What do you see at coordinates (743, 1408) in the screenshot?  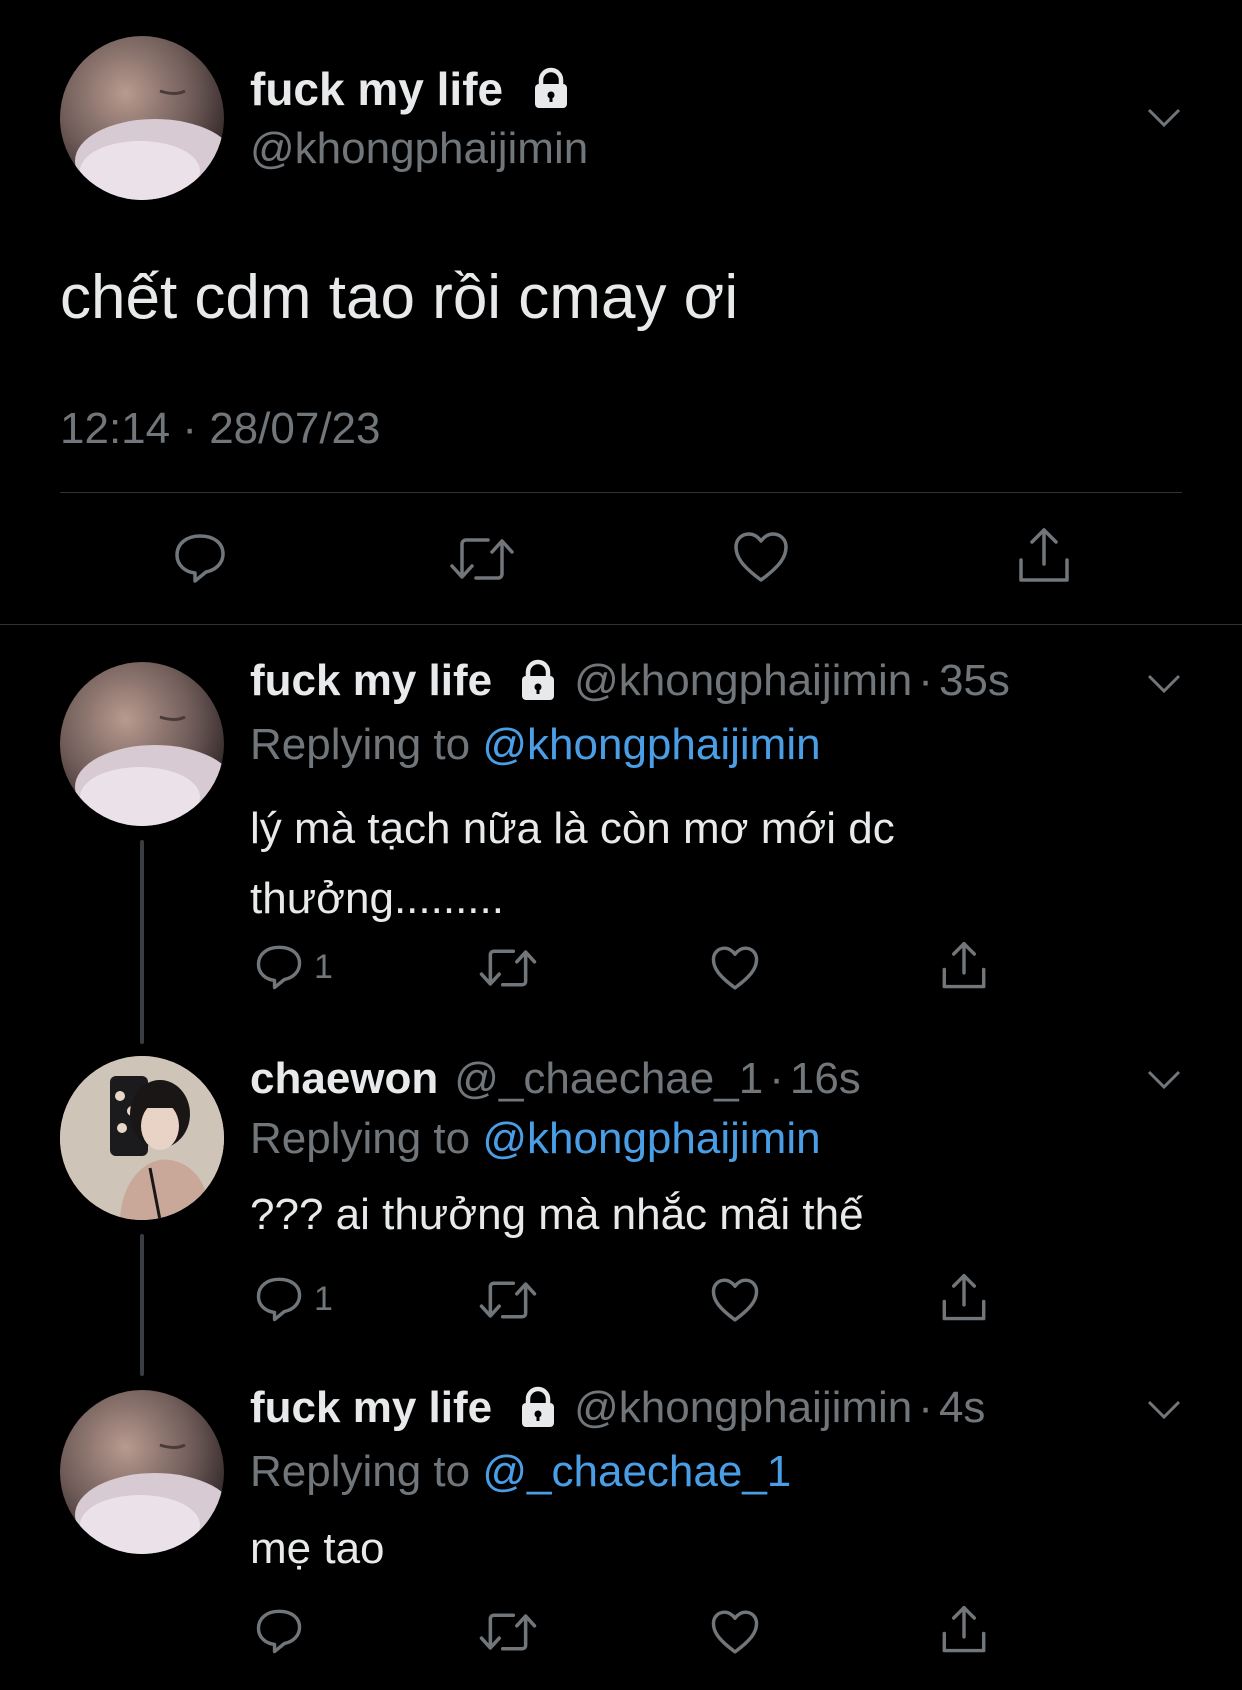 I see `reply-3-handle: @khongphaijimin` at bounding box center [743, 1408].